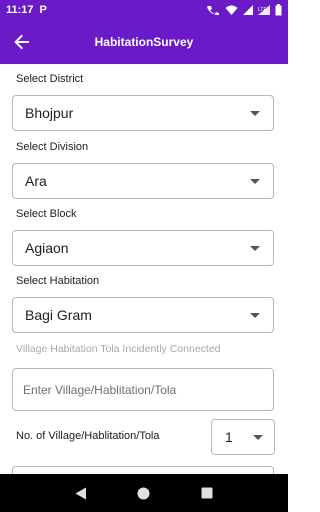 This screenshot has height=512, width=320. I want to click on block-dropdown: Agiaon, so click(143, 248).